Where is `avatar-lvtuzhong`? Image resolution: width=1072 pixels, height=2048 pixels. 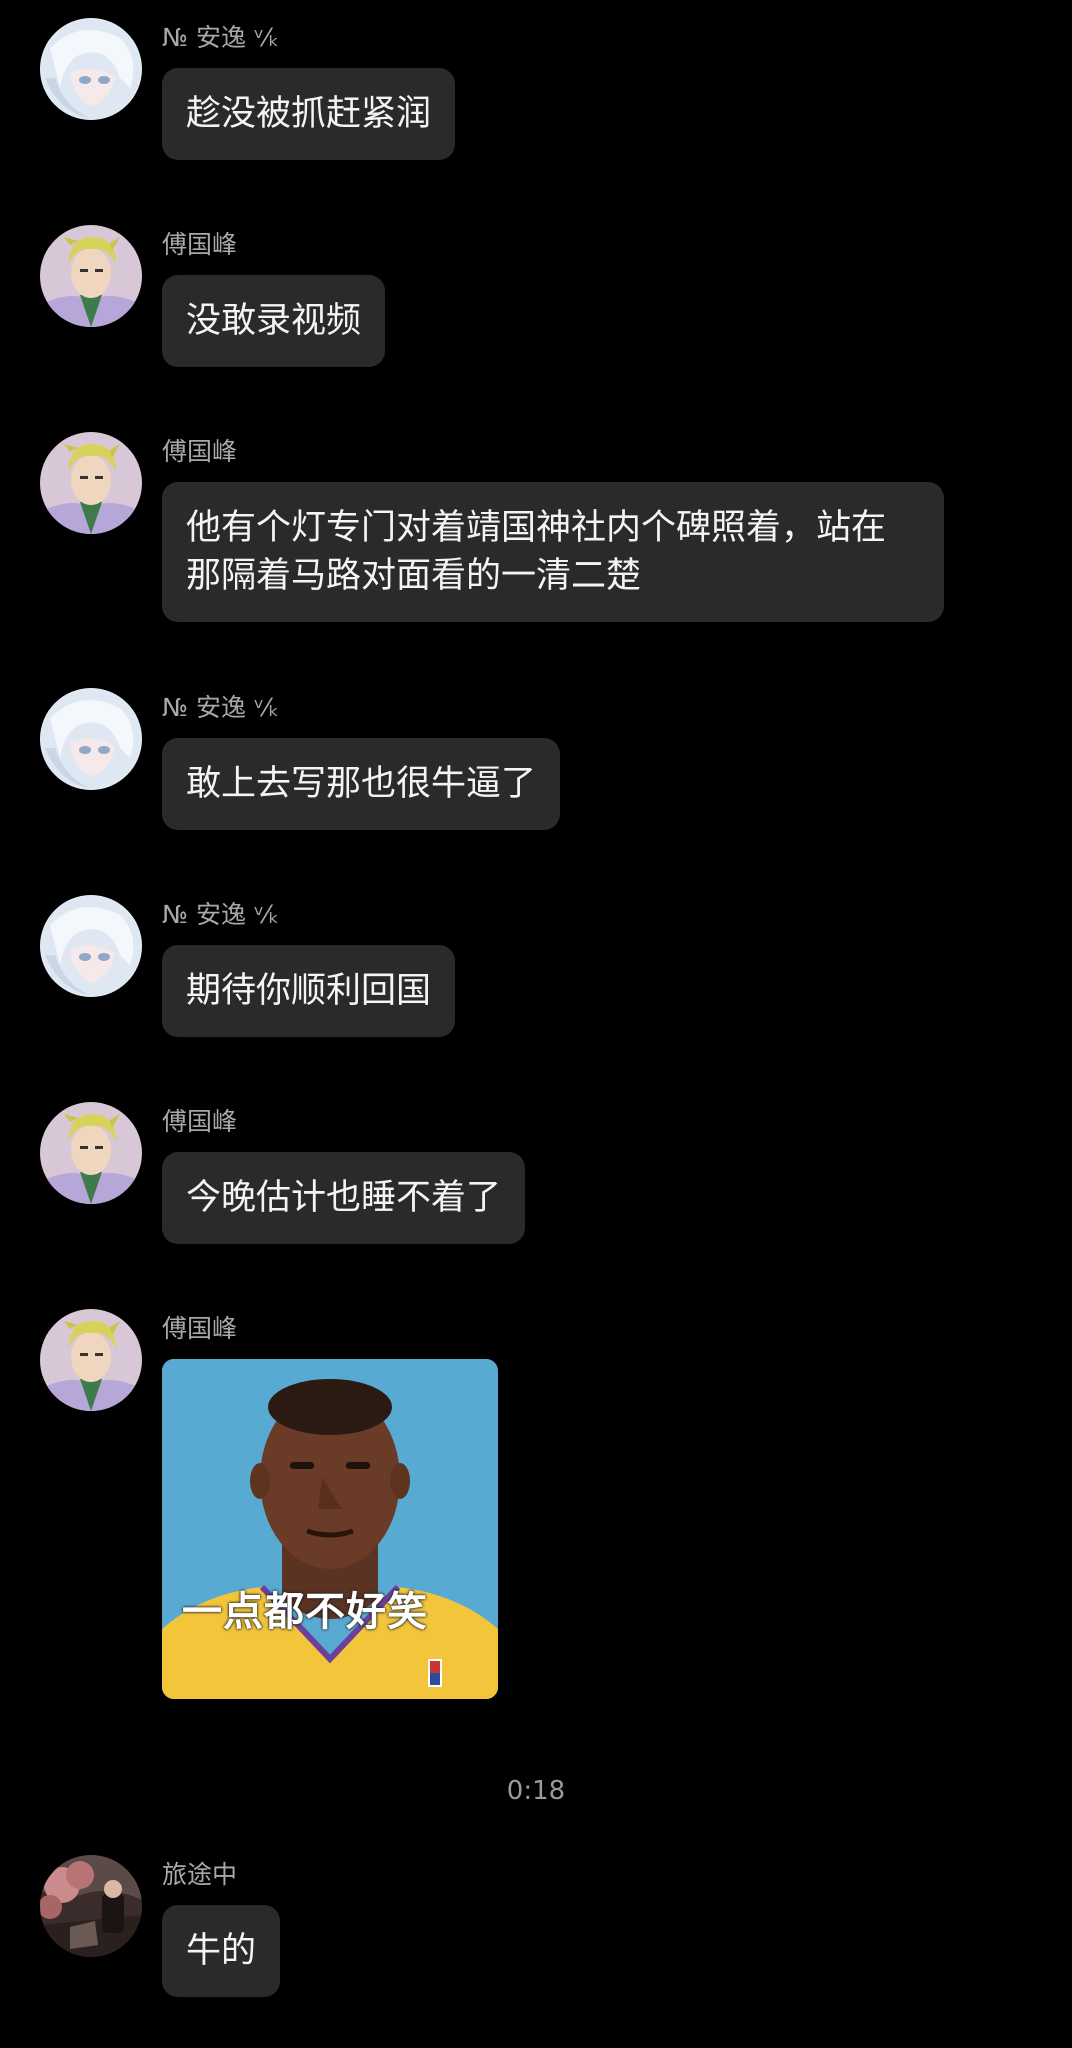 avatar-lvtuzhong is located at coordinates (91, 1906).